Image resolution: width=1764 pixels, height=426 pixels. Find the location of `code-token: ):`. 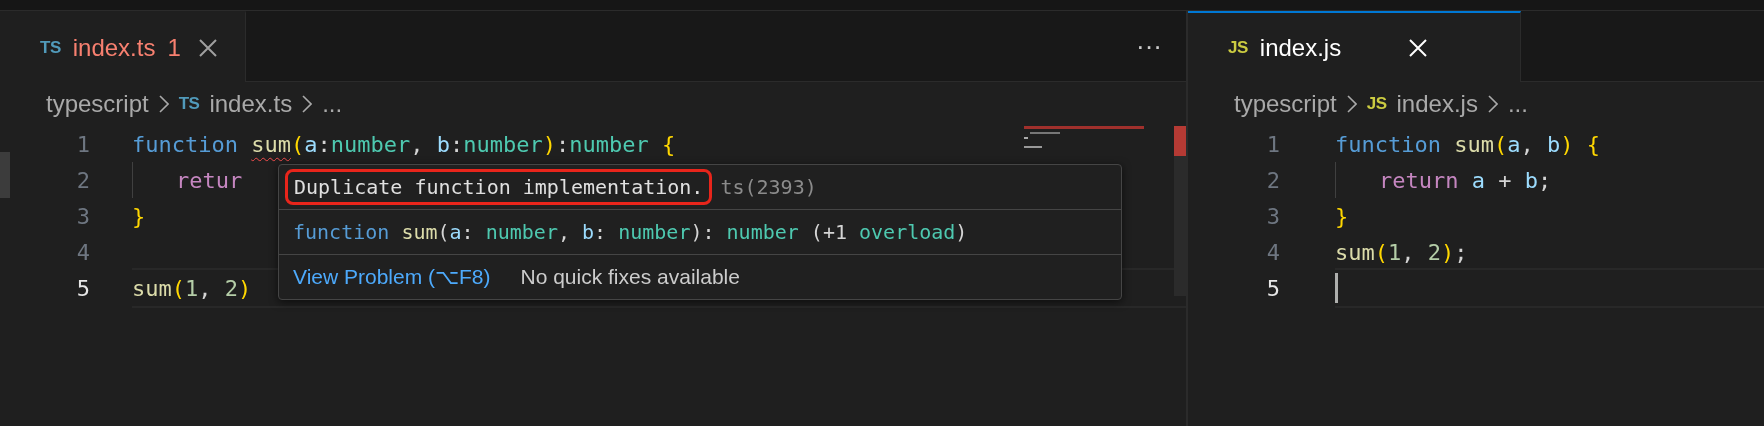

code-token: ): is located at coordinates (703, 232).